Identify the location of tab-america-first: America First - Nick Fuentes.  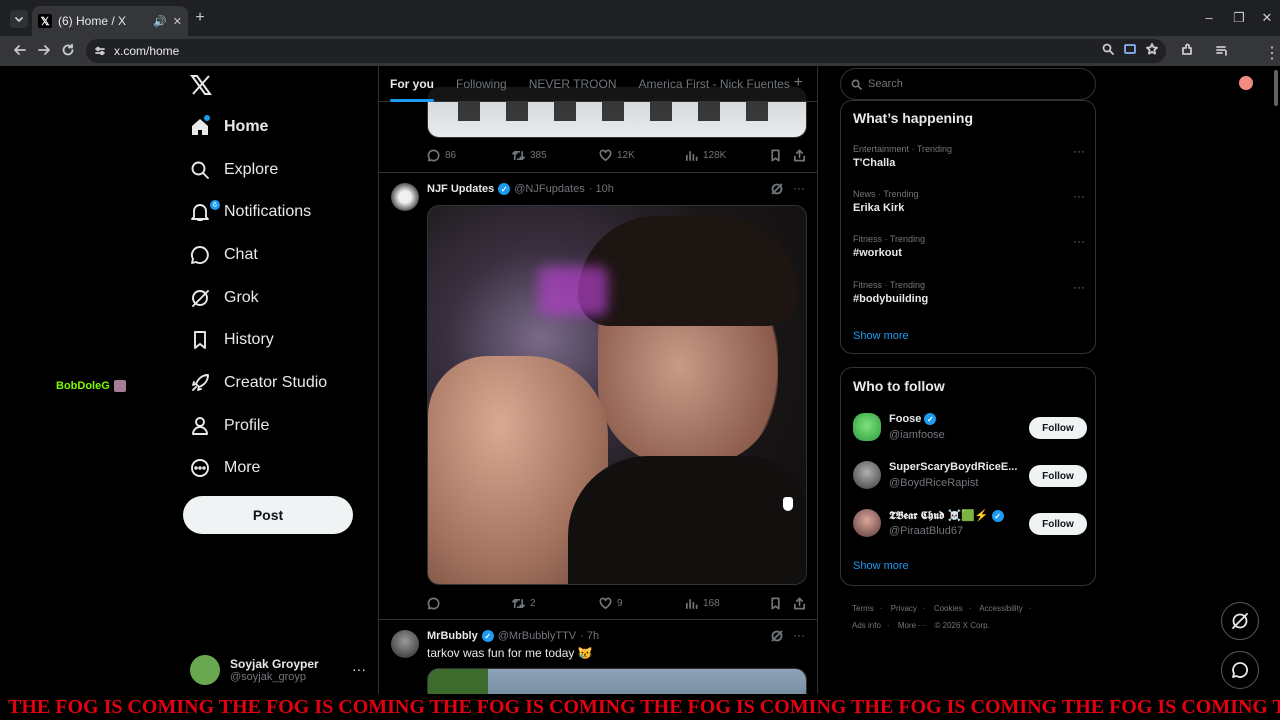
(714, 84).